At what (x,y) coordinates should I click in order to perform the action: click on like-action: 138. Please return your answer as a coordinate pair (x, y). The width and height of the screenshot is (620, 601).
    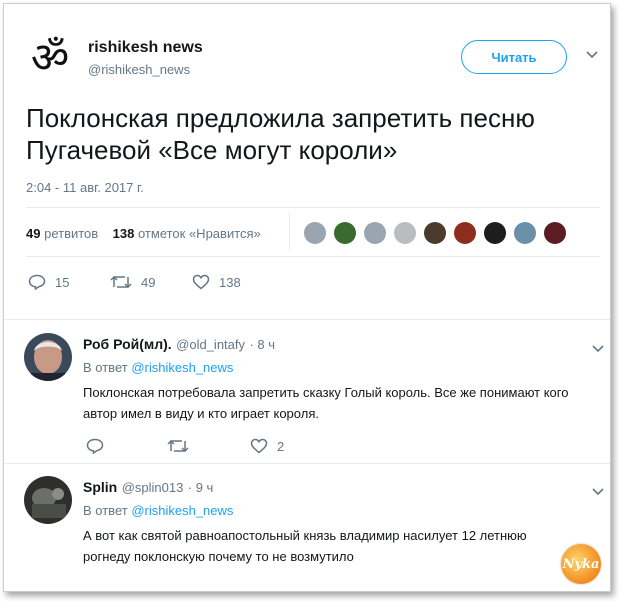
    Looking at the image, I should click on (216, 282).